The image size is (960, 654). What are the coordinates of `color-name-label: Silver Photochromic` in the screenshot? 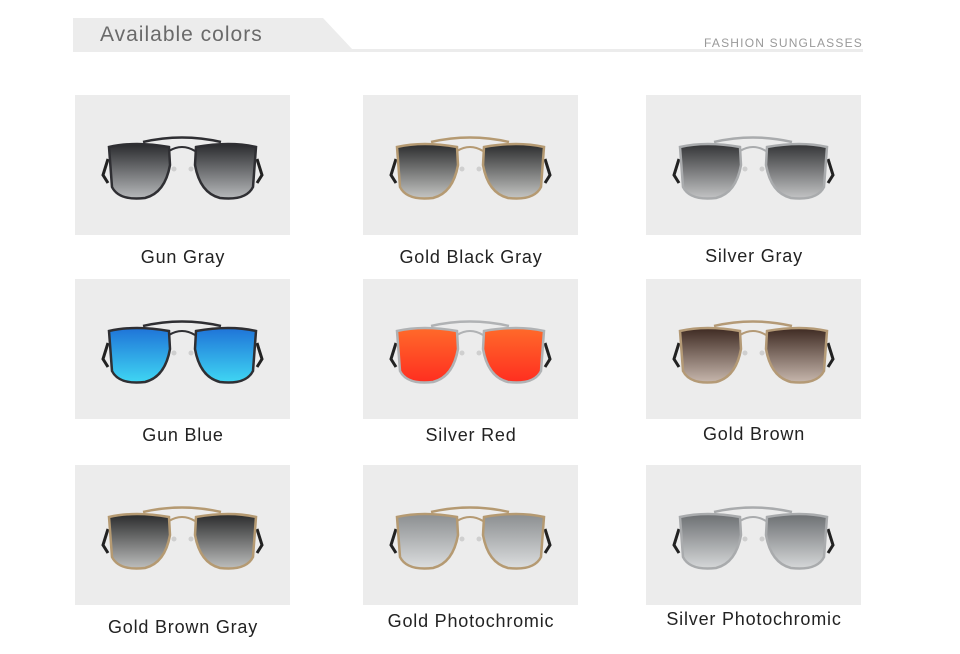 It's located at (754, 619).